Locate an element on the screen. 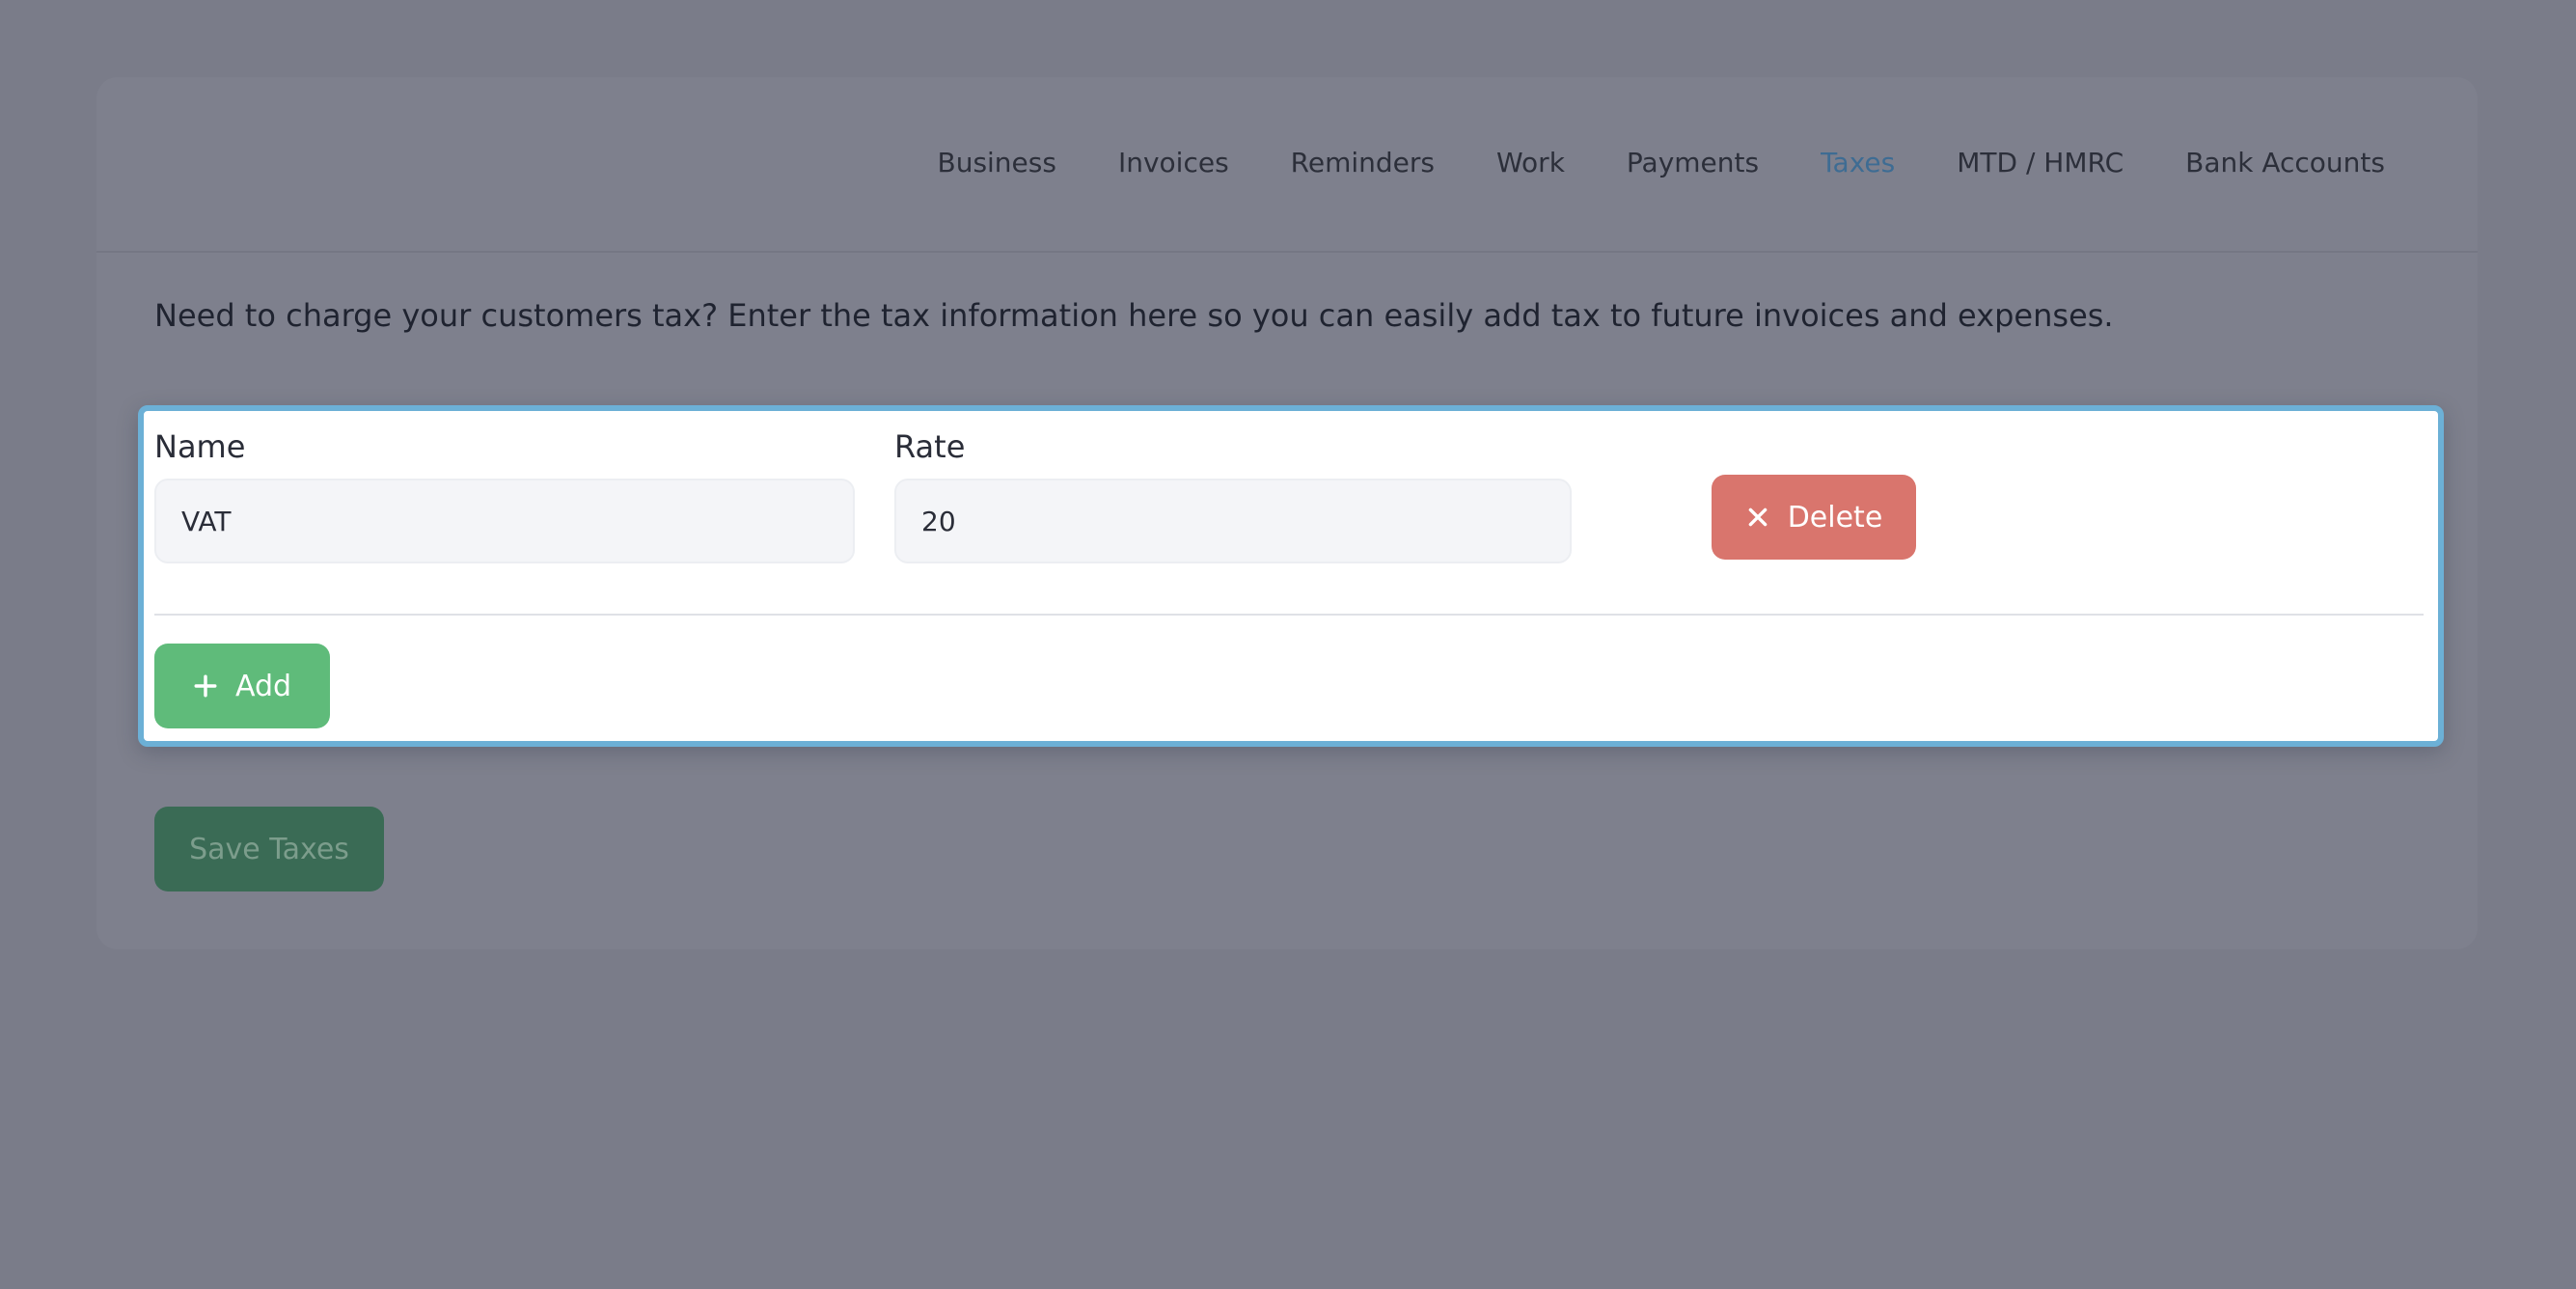 The image size is (2576, 1289). tab-payments: Payments is located at coordinates (1693, 163).